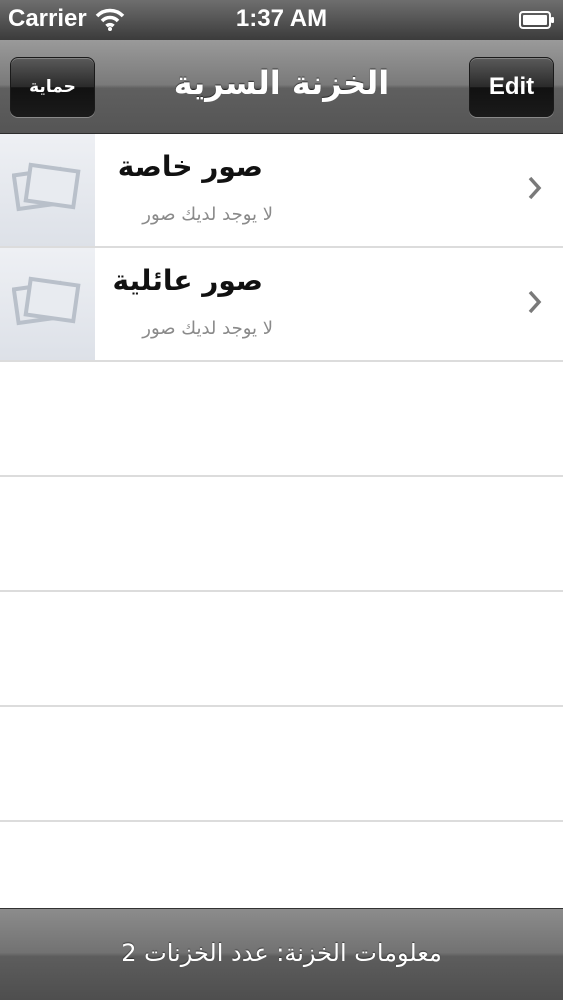 The width and height of the screenshot is (563, 1000). I want to click on vault-info-text: معلومات الخزنة: عدد الخزنات 2, so click(281, 953).